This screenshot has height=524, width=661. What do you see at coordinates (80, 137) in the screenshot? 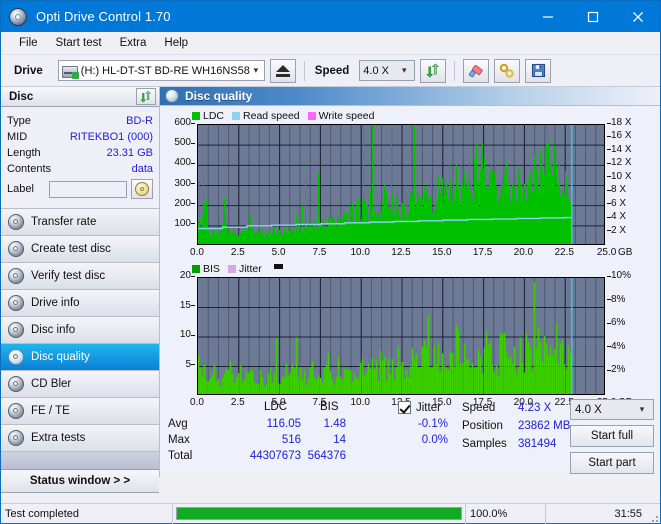
I see `disc-row-mid: MID RITEKBO1 (000)` at bounding box center [80, 137].